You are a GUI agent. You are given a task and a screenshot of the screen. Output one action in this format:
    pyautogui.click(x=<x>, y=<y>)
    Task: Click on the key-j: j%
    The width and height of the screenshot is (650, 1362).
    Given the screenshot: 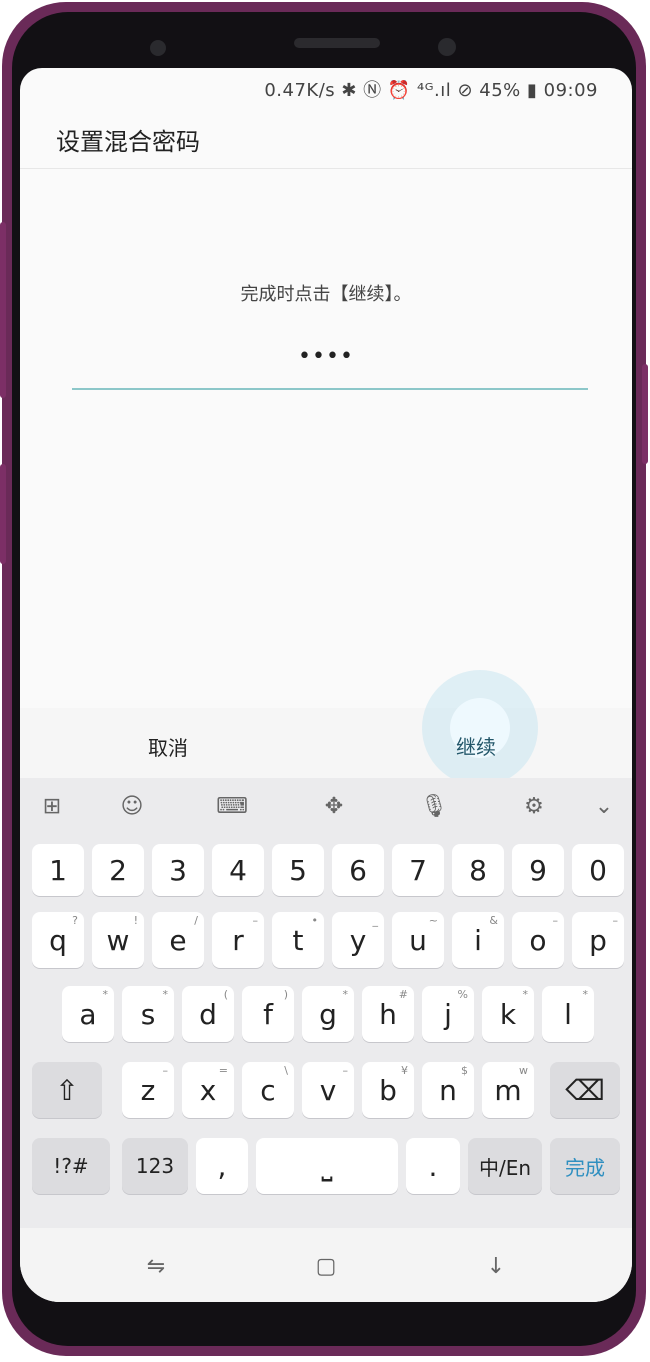 What is the action you would take?
    pyautogui.click(x=448, y=1014)
    